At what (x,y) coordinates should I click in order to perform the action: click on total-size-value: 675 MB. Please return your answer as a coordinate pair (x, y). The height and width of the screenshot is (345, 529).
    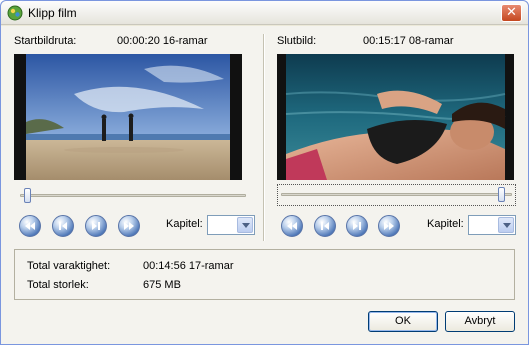
    Looking at the image, I should click on (162, 285).